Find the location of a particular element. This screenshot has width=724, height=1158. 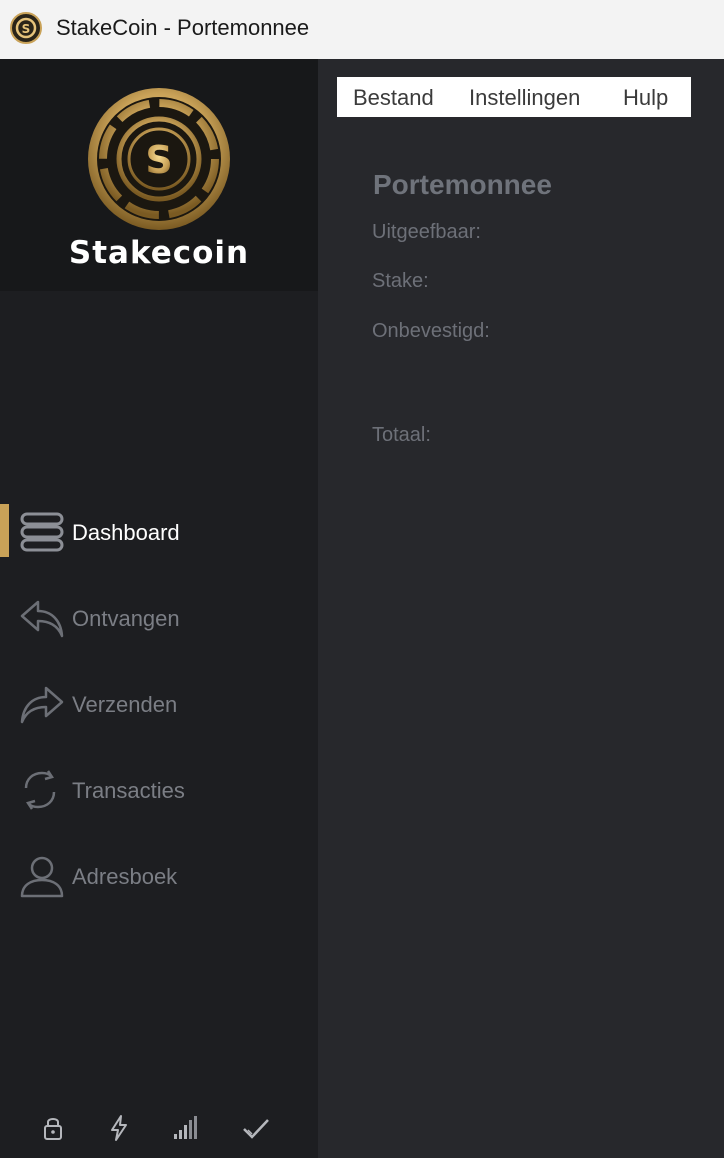

sidebar-item-ontvangen: Ontvangen is located at coordinates (159, 618).